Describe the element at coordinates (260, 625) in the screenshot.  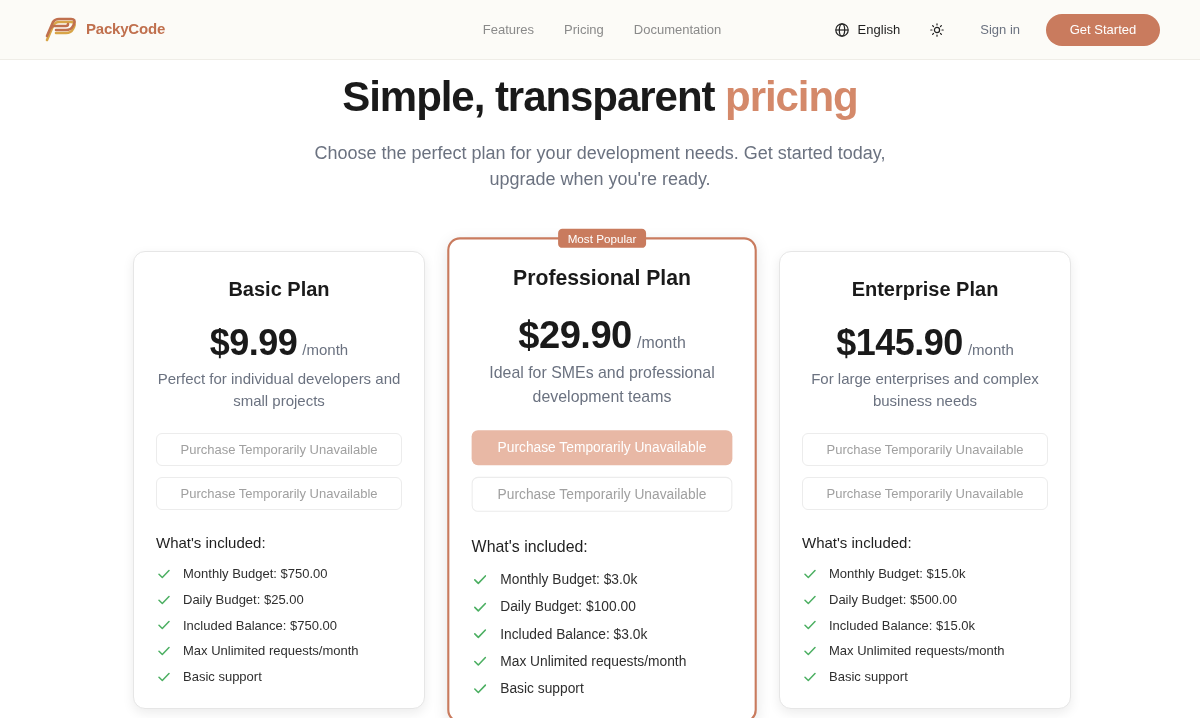
I see `feature-text: Included Balance: $750.00` at that location.